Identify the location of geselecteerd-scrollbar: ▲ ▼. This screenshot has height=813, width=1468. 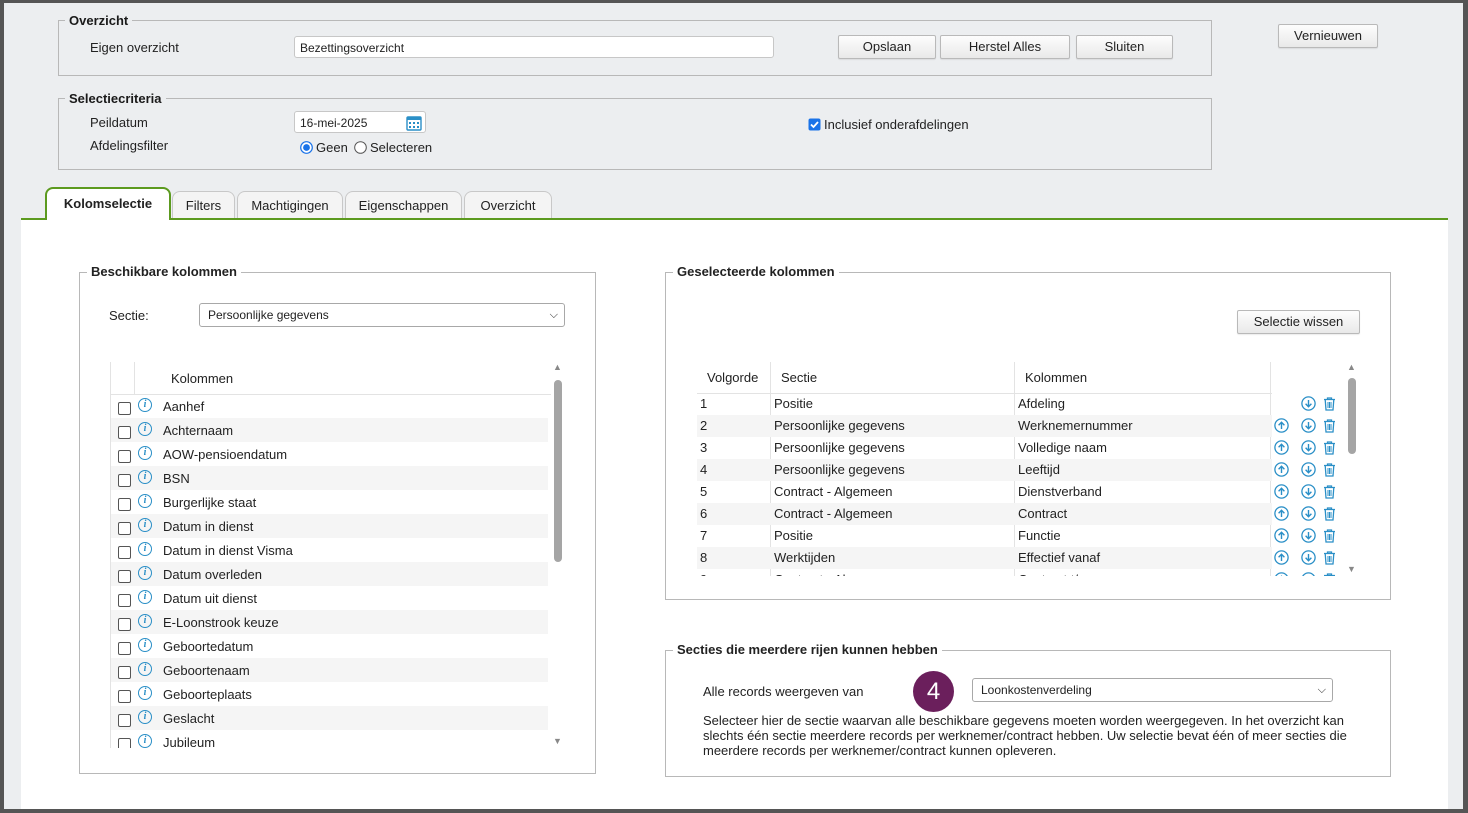
(1352, 469).